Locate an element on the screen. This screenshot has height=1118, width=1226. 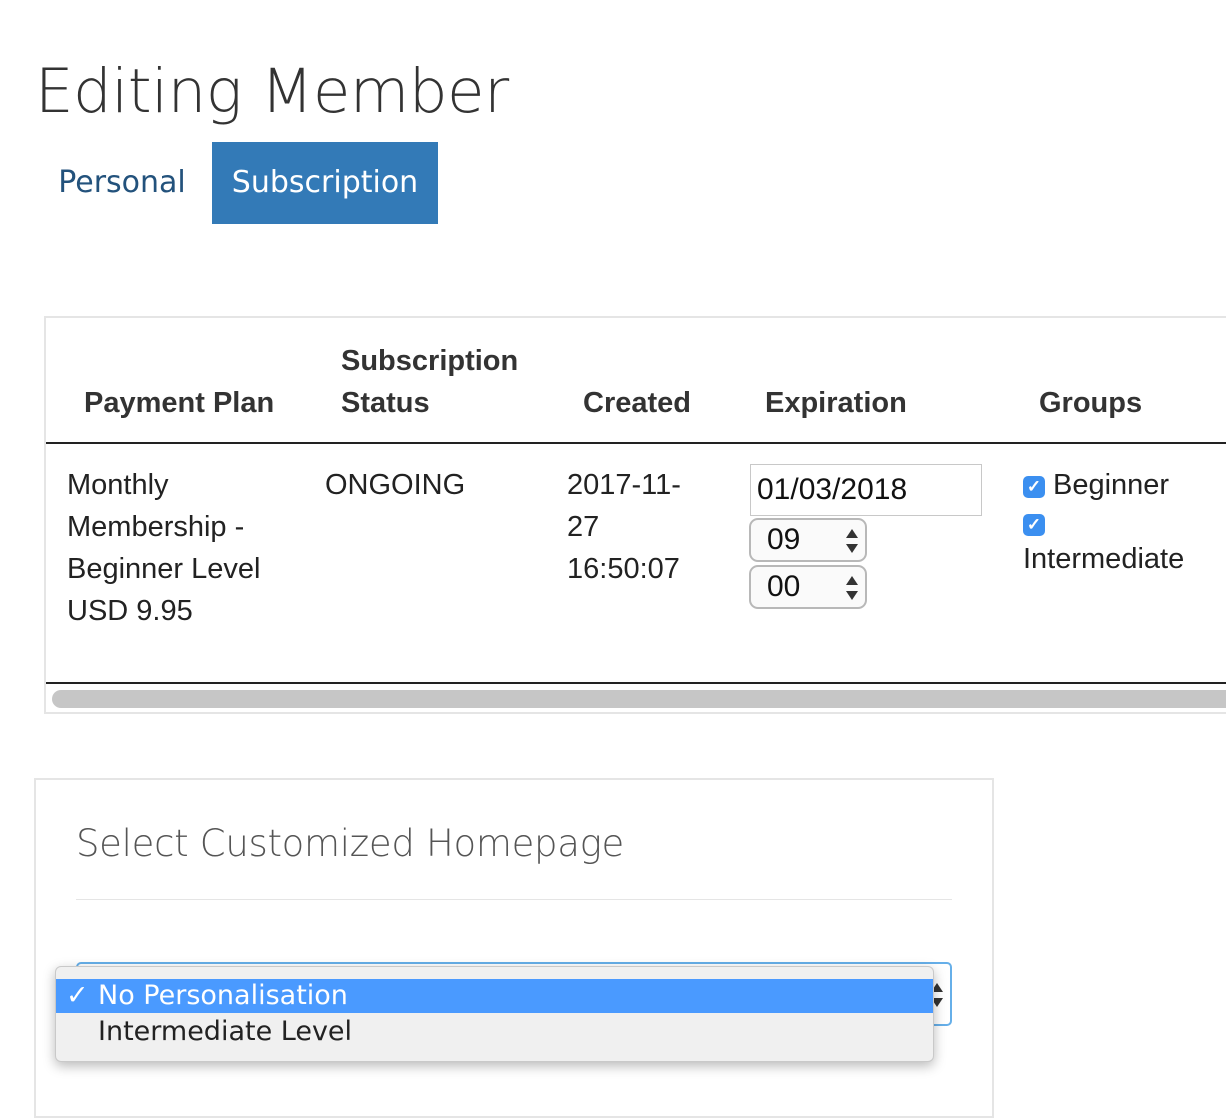
header-subscription-status-line2: Status is located at coordinates (385, 403).